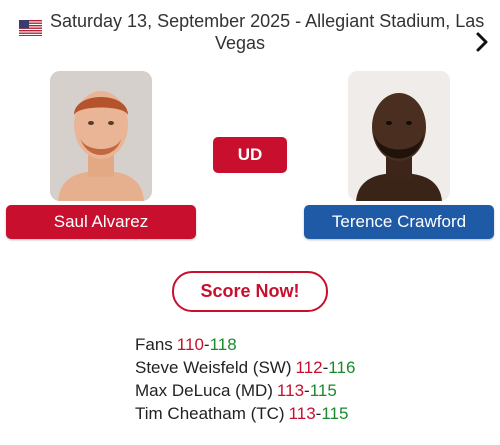 The image size is (500, 445). I want to click on score-right: 116, so click(342, 367).